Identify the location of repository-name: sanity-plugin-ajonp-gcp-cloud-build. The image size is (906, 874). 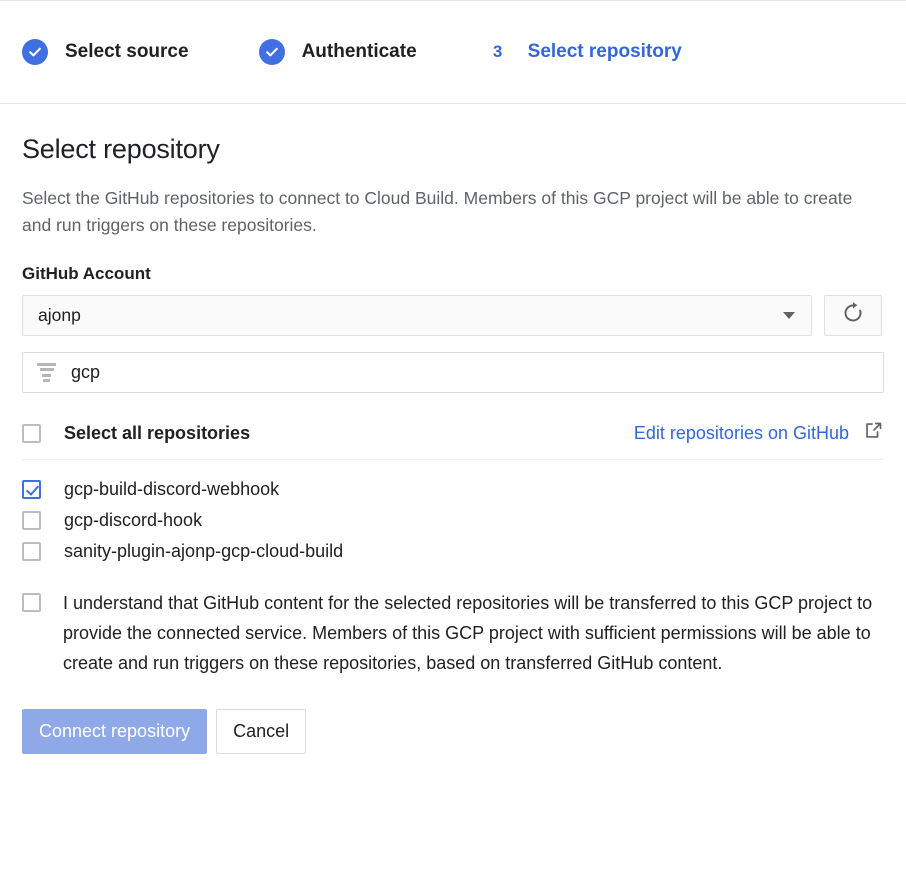
(204, 551).